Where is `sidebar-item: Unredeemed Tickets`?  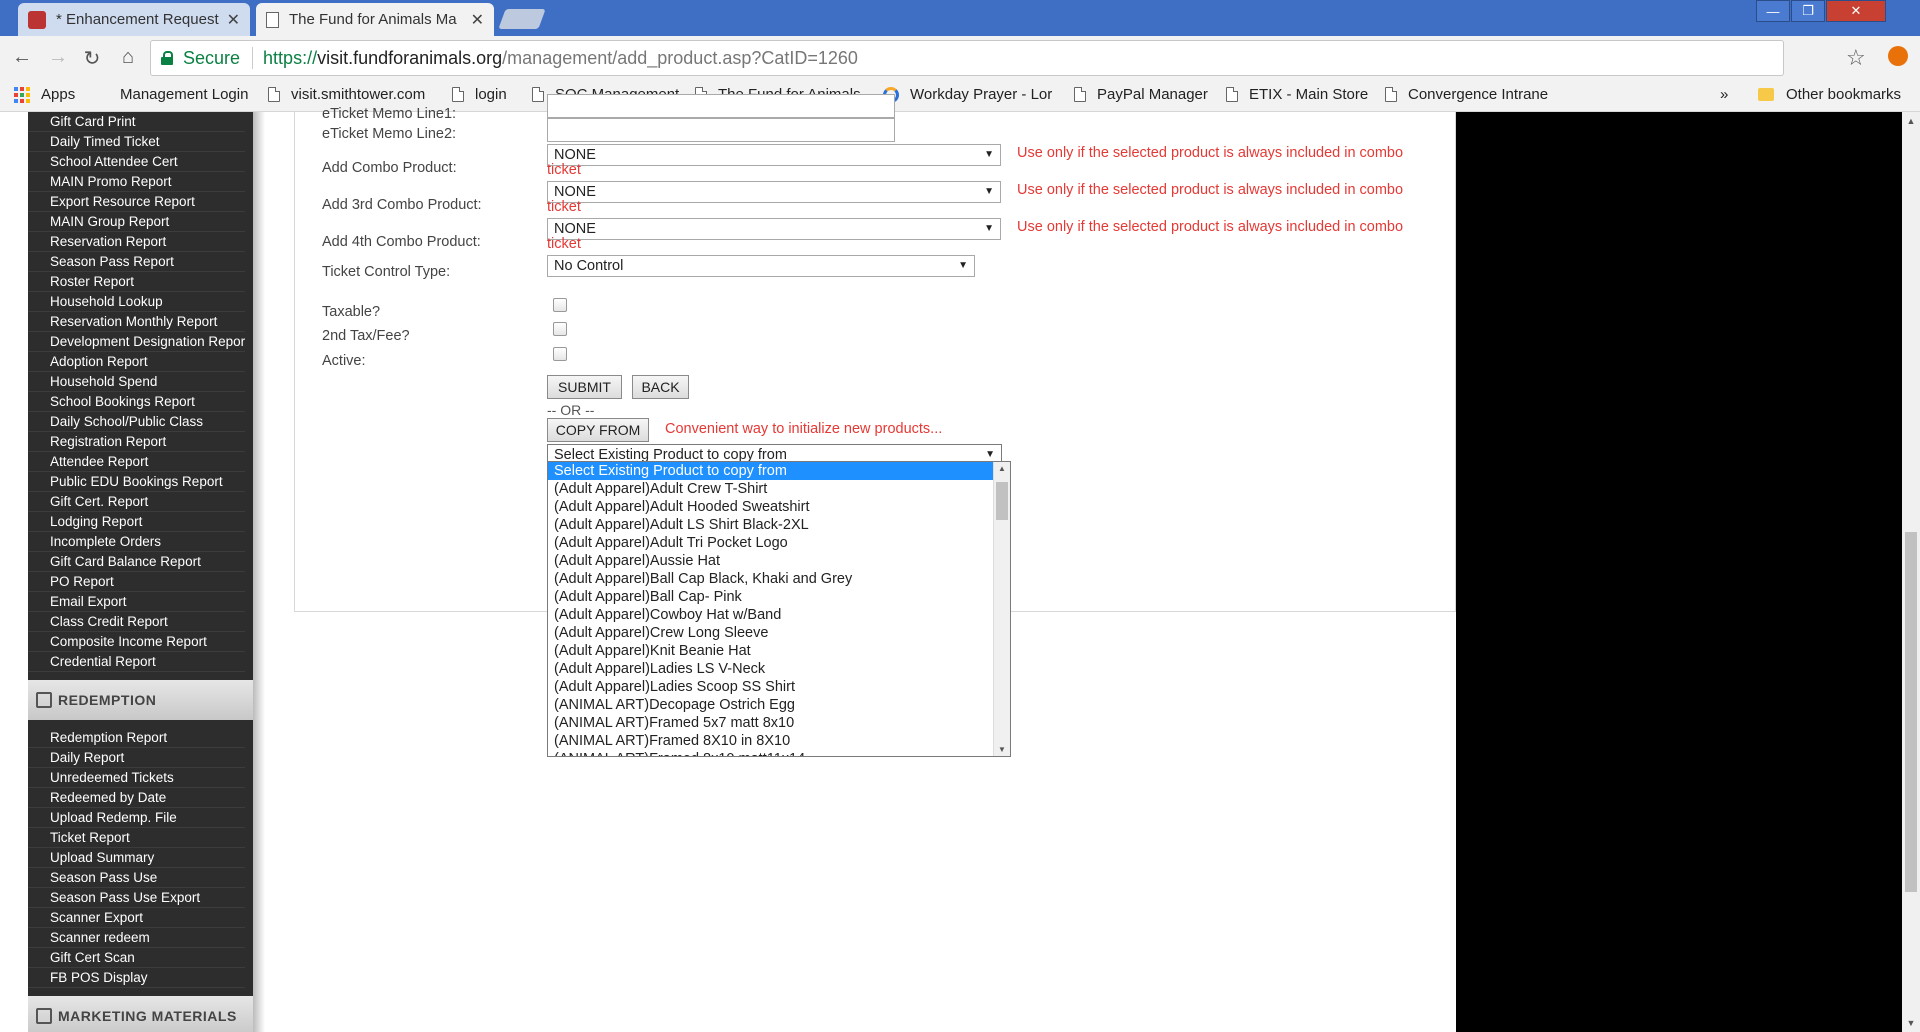
sidebar-item: Unredeemed Tickets is located at coordinates (136, 778).